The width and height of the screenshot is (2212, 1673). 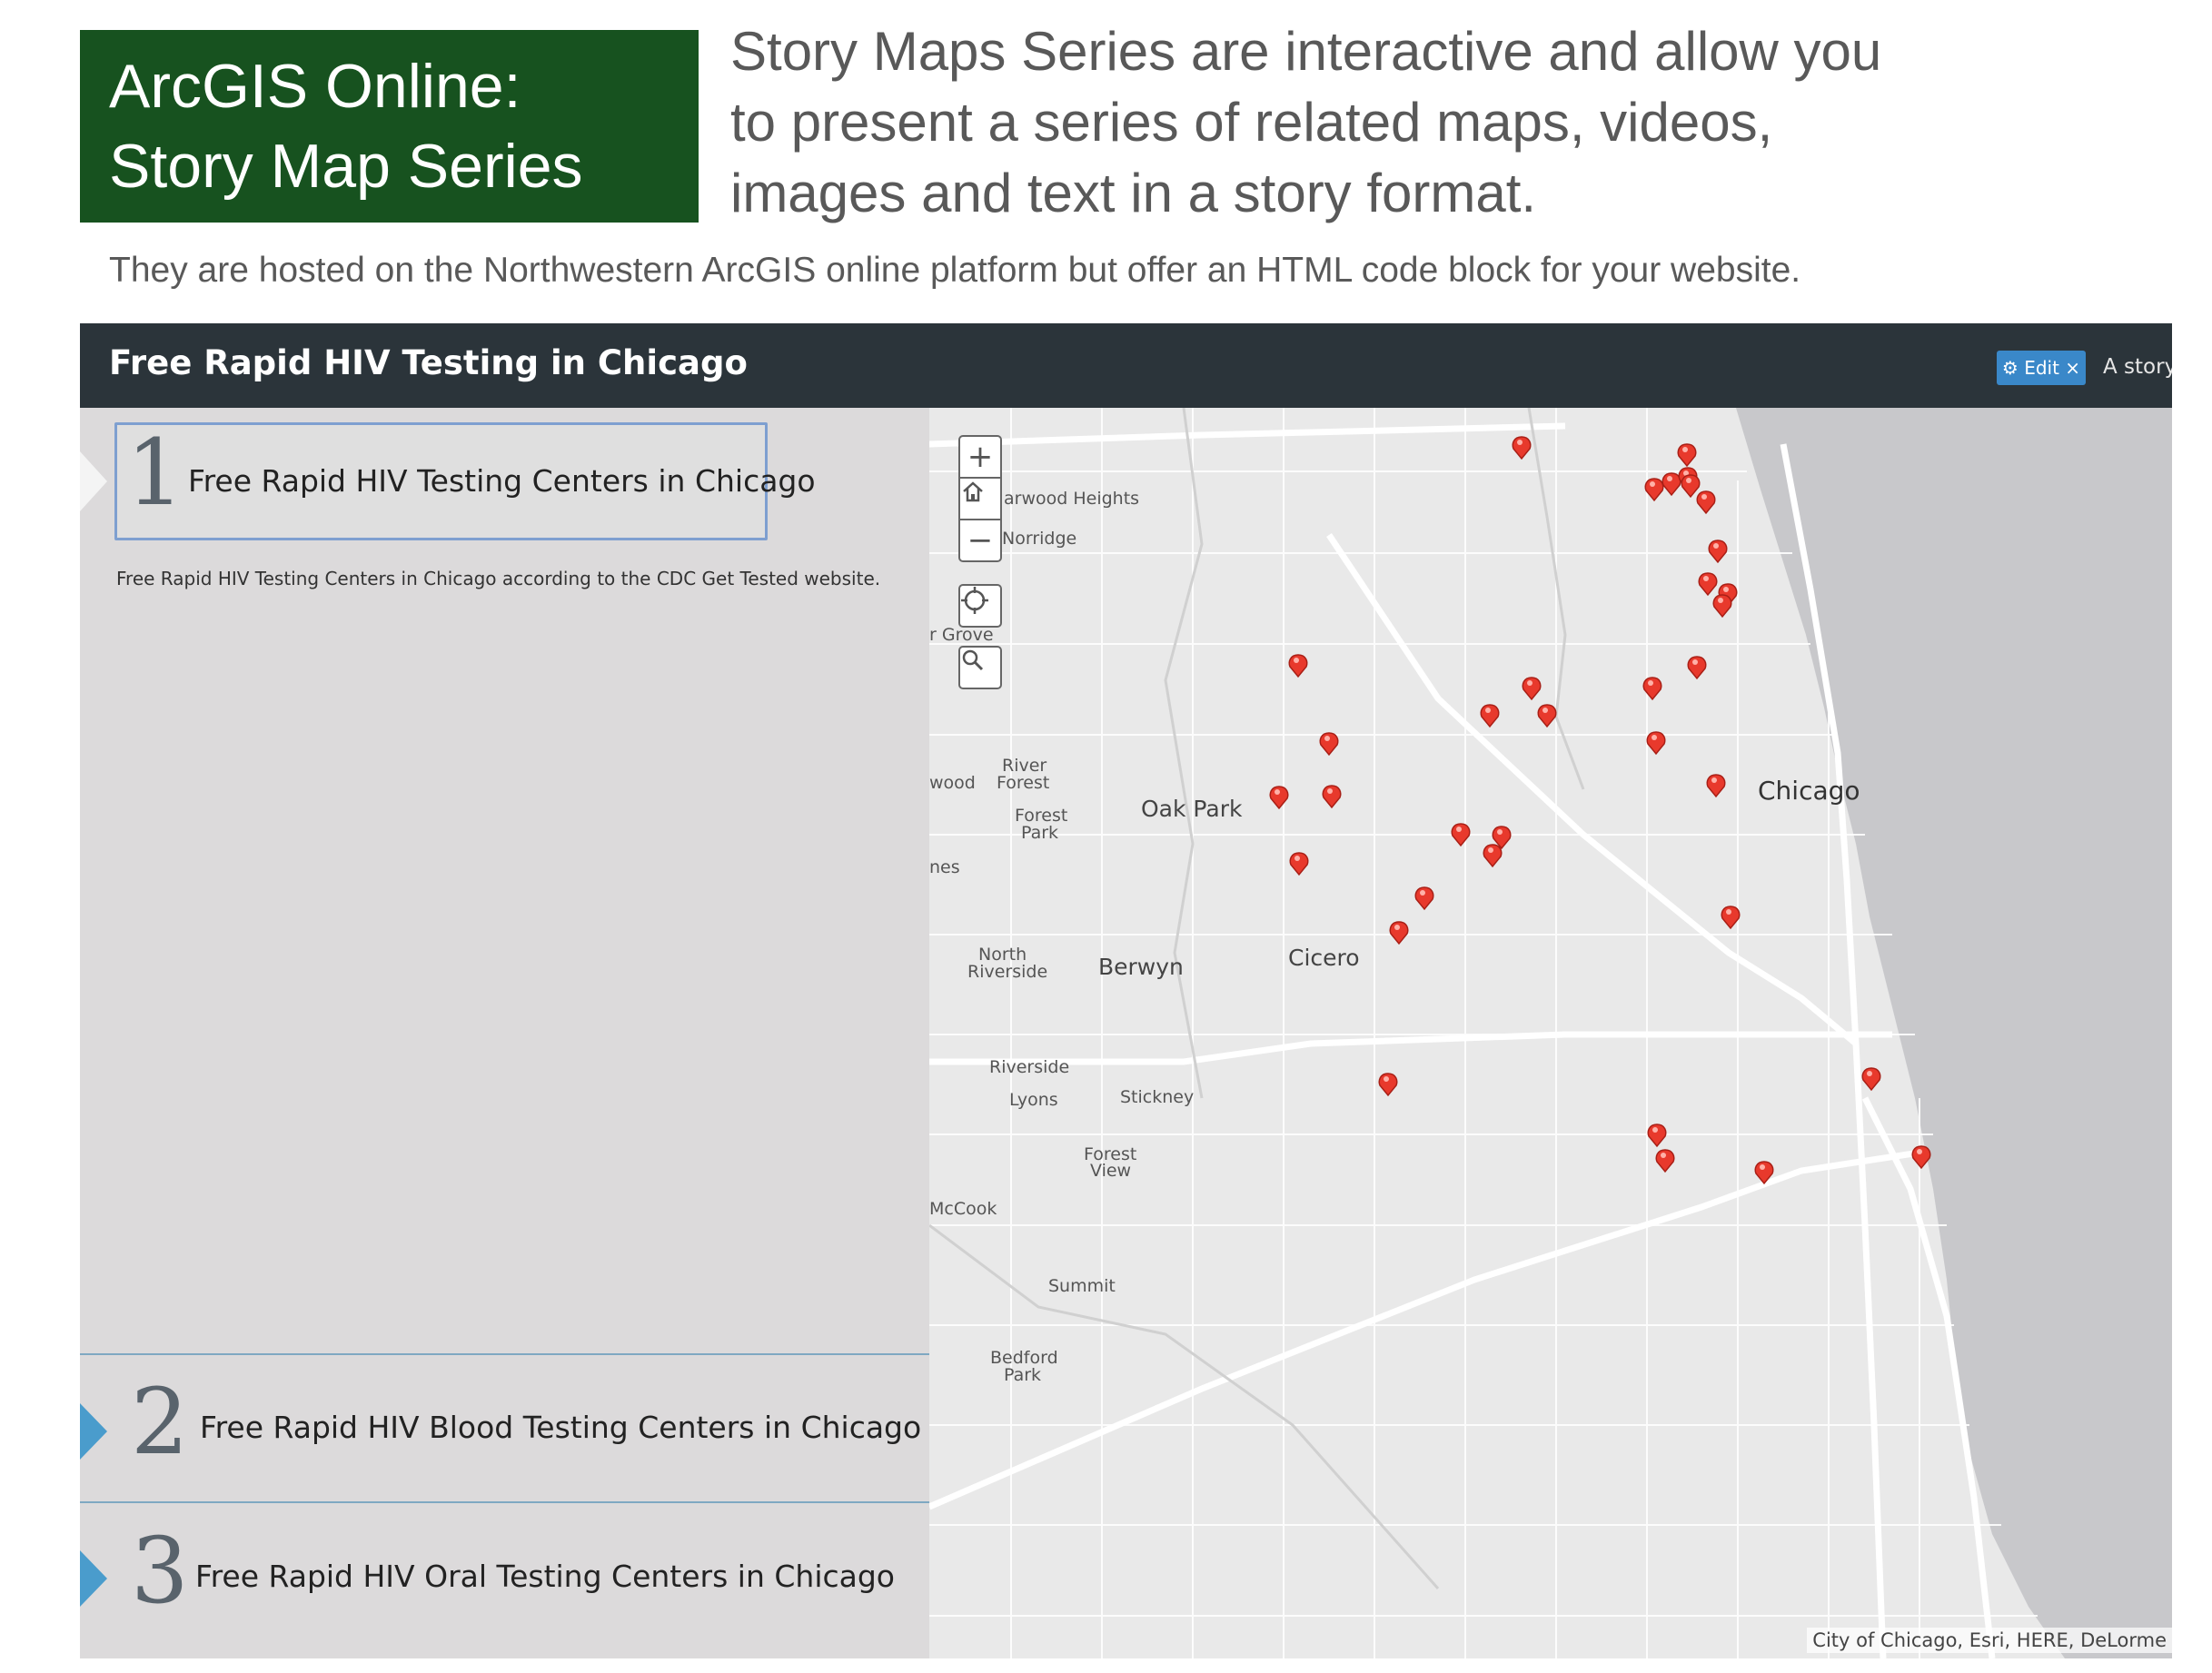 What do you see at coordinates (1033, 1100) in the screenshot?
I see `place-label: Lyons` at bounding box center [1033, 1100].